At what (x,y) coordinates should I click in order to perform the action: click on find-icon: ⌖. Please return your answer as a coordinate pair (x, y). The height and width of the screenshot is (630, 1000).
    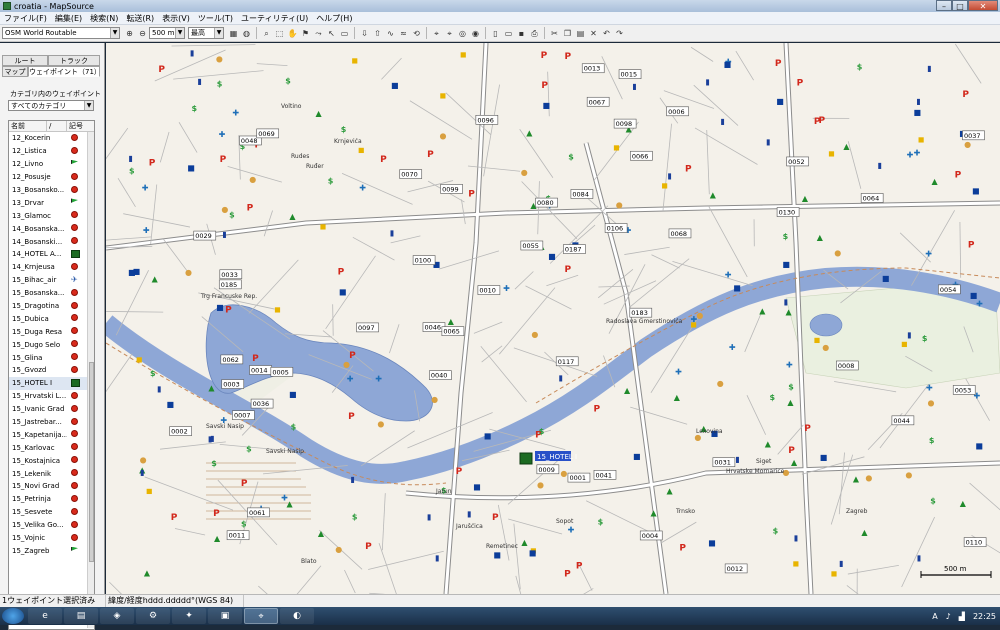
    Looking at the image, I should click on (436, 33).